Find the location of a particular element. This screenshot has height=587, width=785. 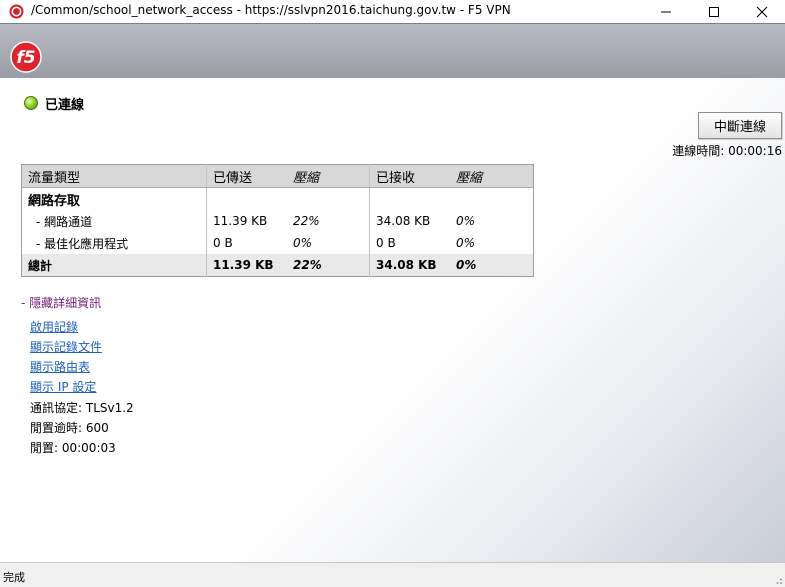

sent-compression: 22% is located at coordinates (306, 221).